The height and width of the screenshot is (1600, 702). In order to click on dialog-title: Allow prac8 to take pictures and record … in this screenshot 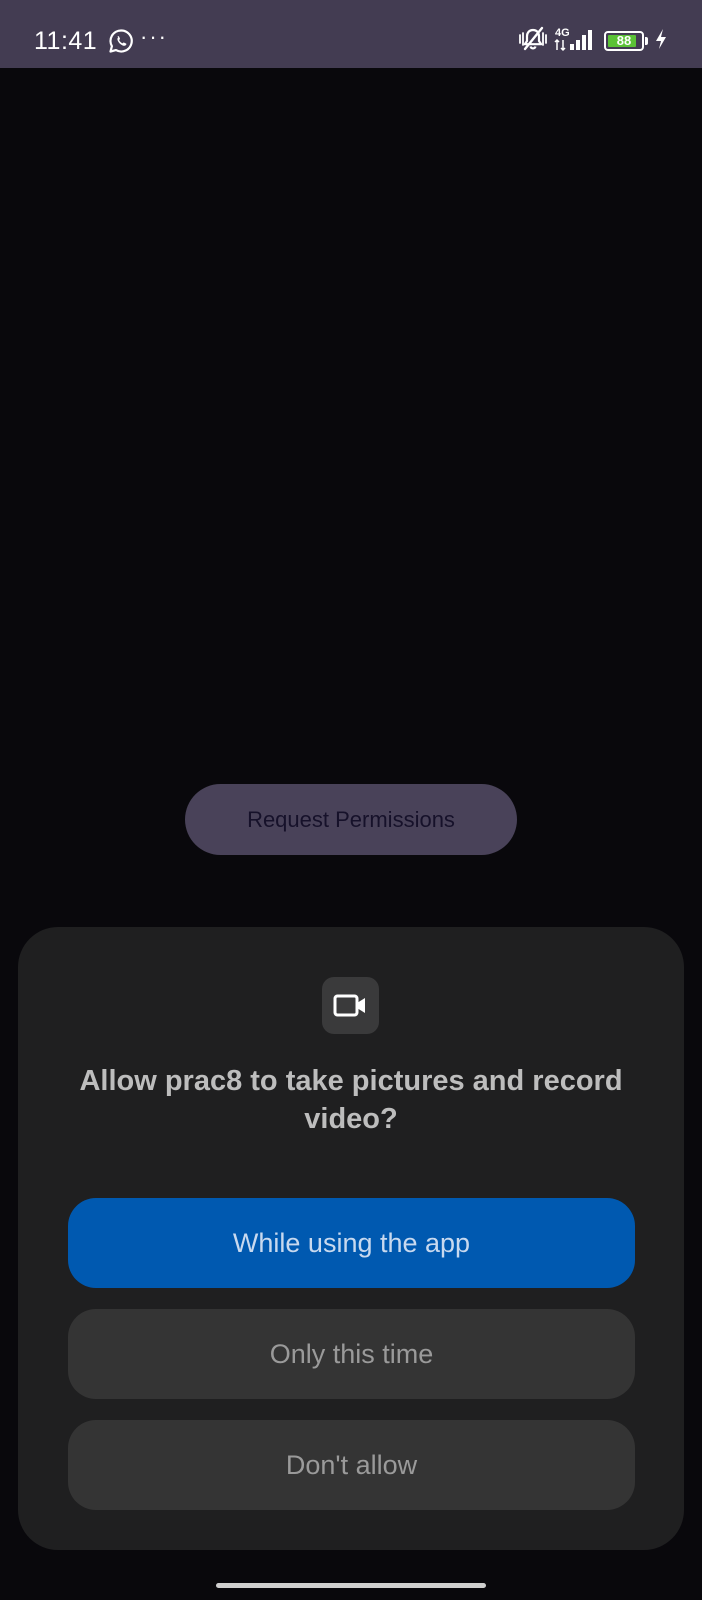, I will do `click(351, 1100)`.